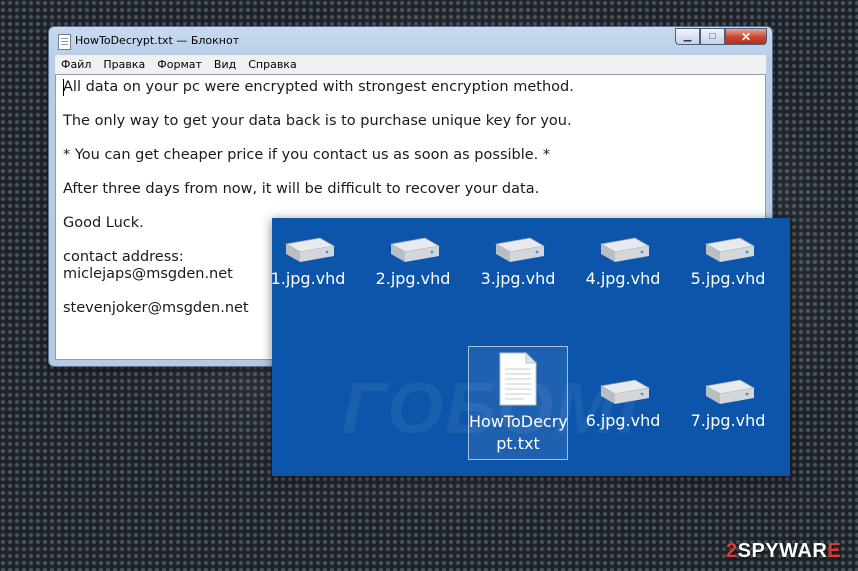 This screenshot has width=858, height=571. I want to click on file-label: 6.jpg.vhd, so click(623, 420).